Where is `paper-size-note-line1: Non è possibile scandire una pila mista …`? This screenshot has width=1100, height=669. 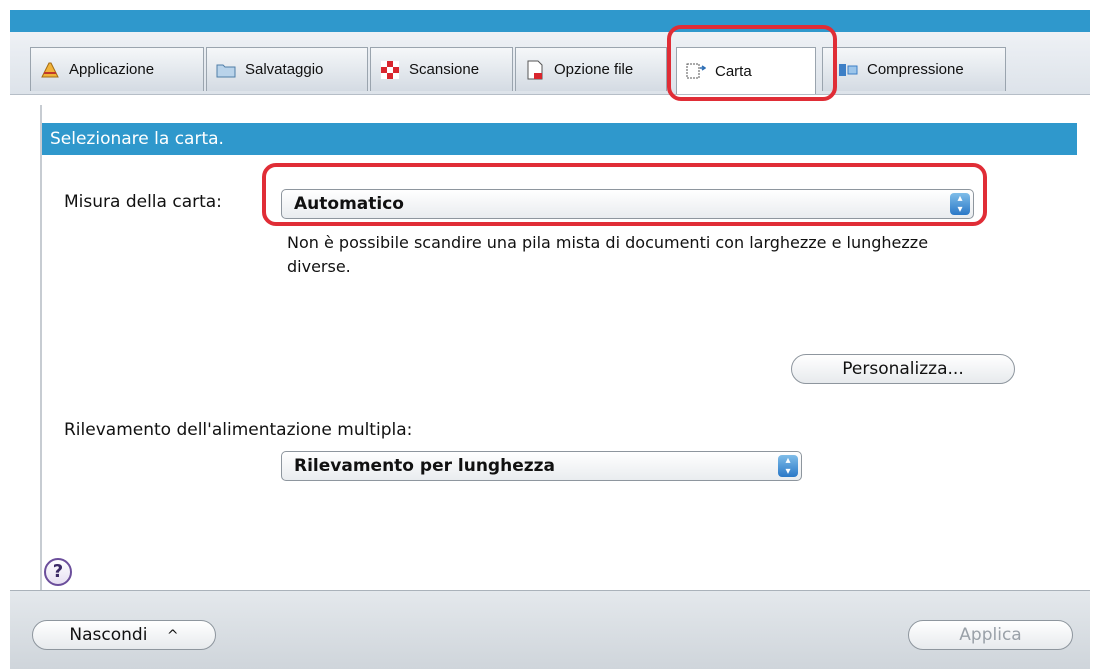
paper-size-note-line1: Non è possibile scandire una pila mista … is located at coordinates (608, 242).